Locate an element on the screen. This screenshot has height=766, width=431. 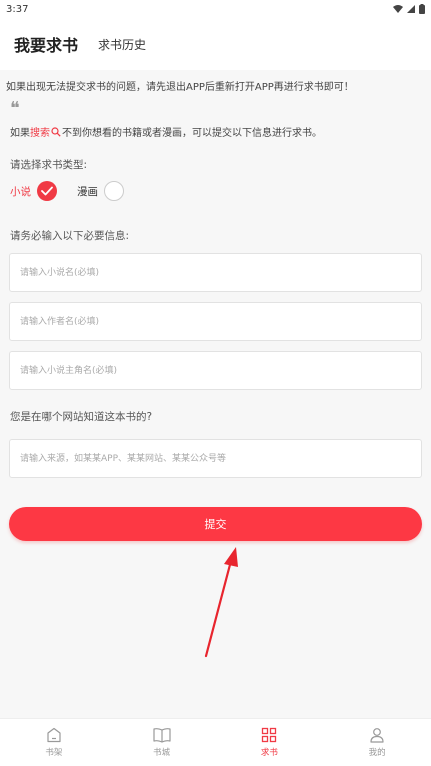
nav-bookshelf: 书架 is located at coordinates (54, 742).